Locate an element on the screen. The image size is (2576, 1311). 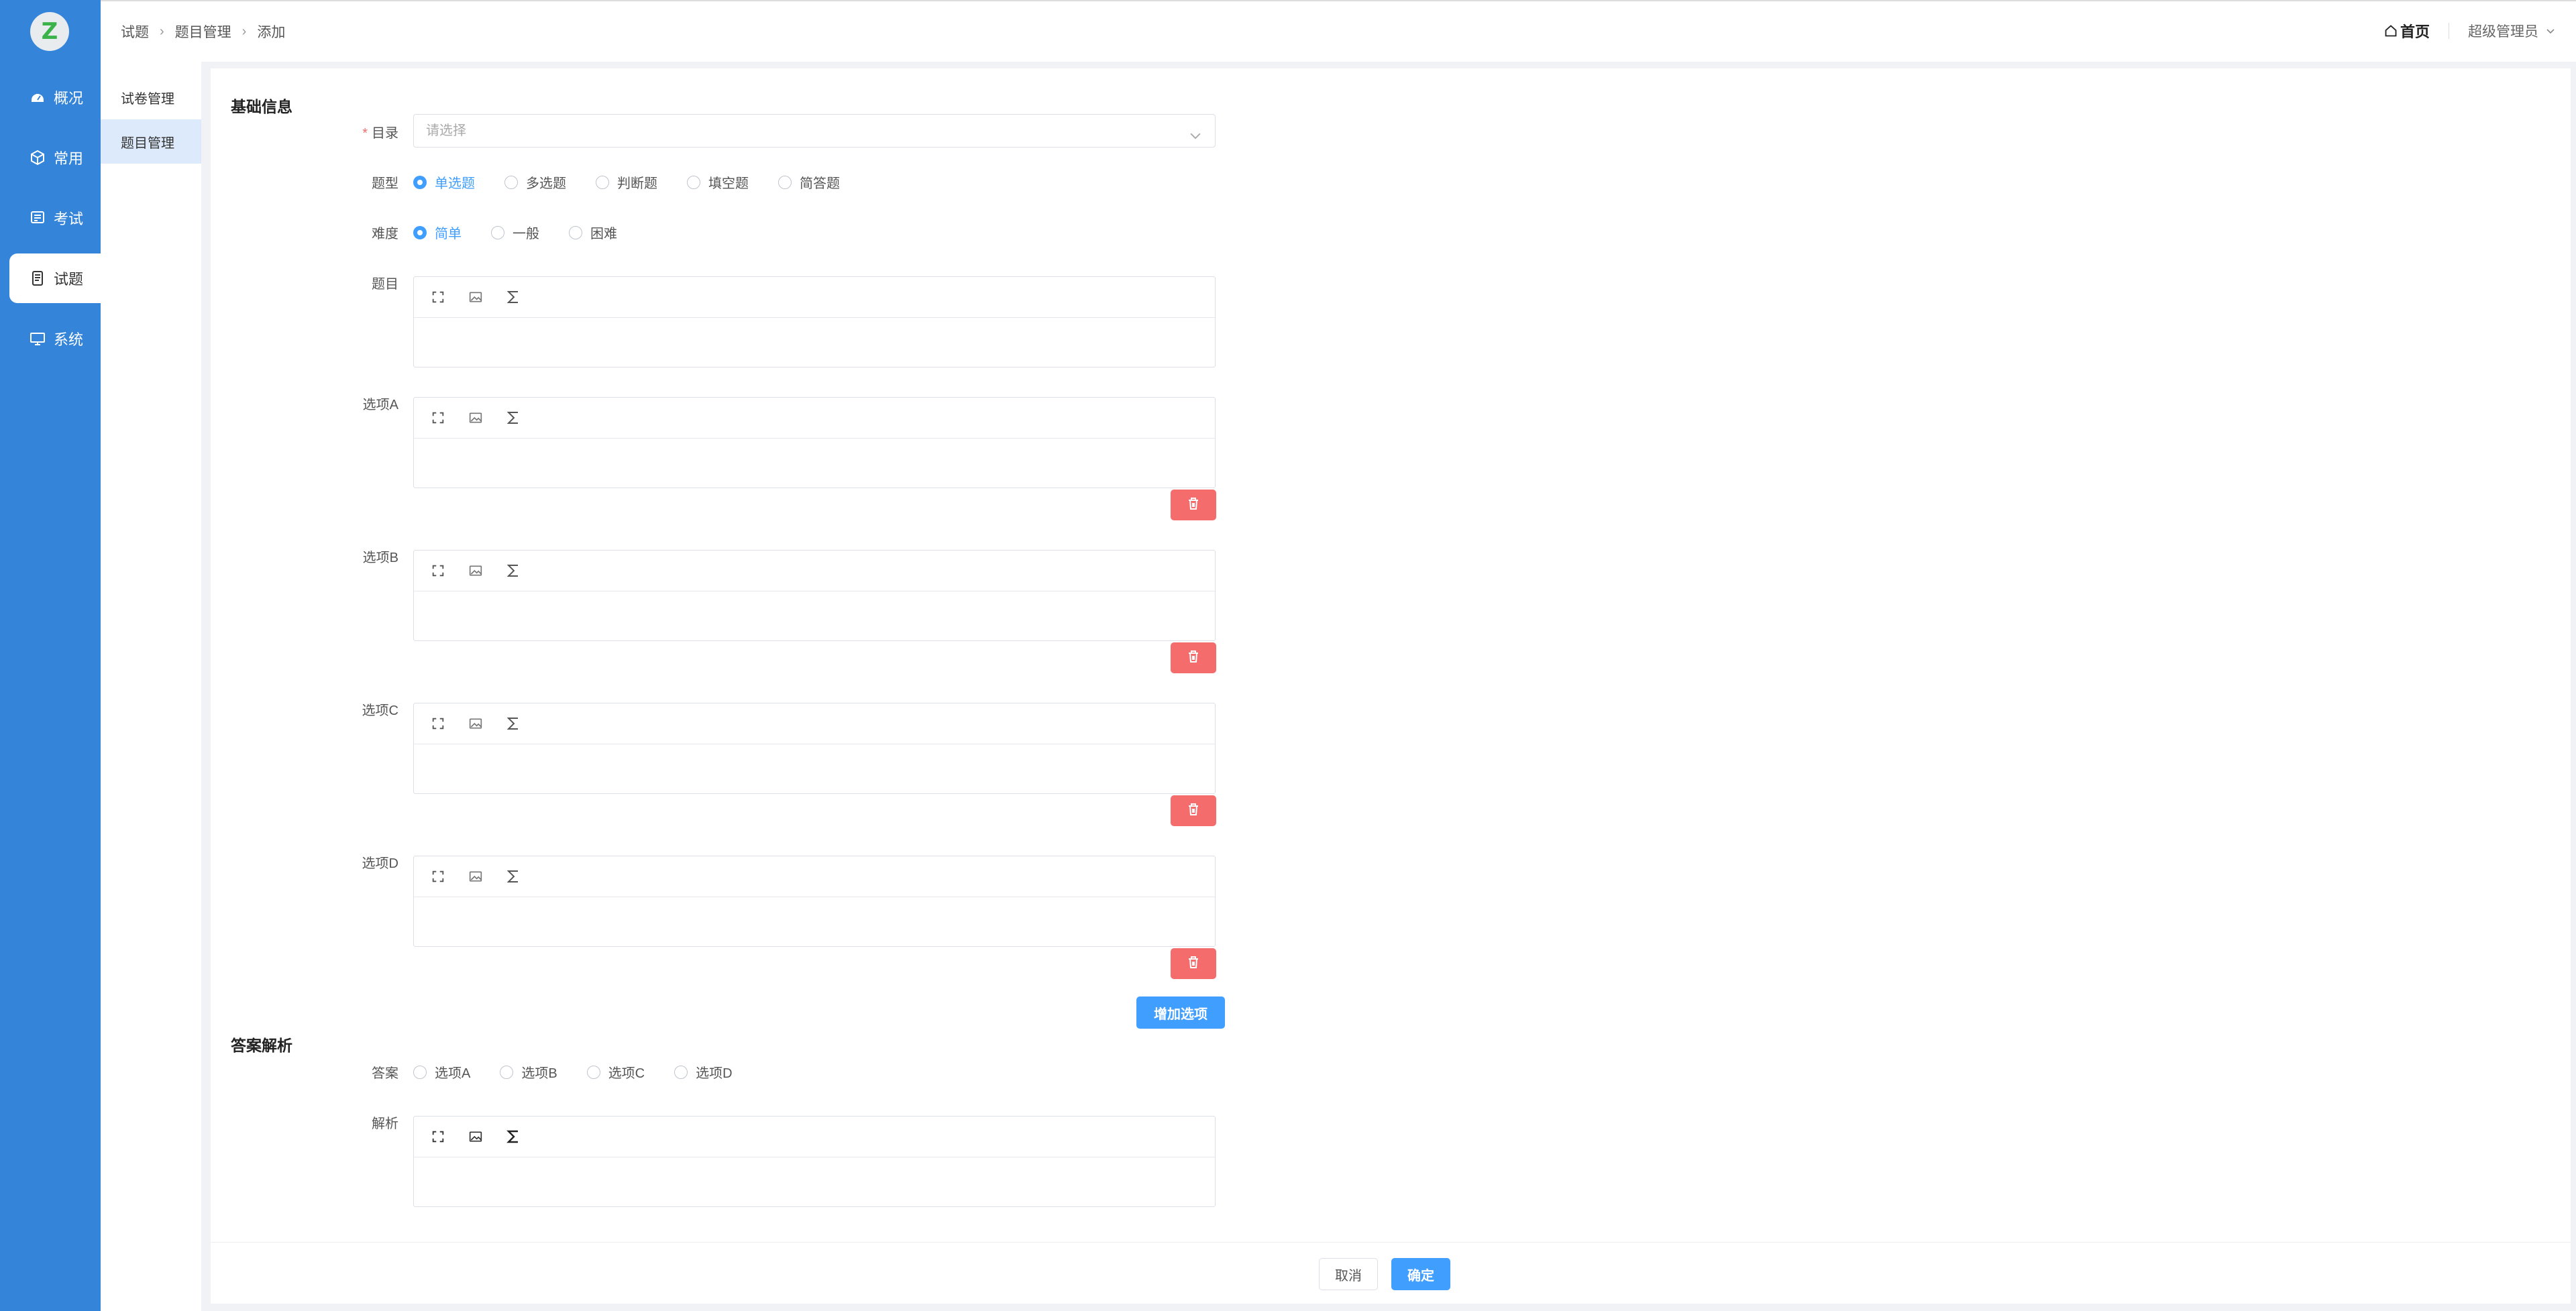
app-logo: Z is located at coordinates (49, 31).